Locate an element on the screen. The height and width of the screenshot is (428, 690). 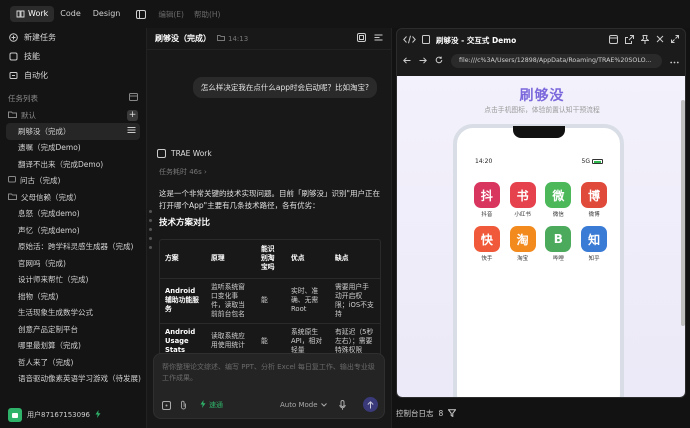
new-task-label: 新建任务 is located at coordinates (40, 37).